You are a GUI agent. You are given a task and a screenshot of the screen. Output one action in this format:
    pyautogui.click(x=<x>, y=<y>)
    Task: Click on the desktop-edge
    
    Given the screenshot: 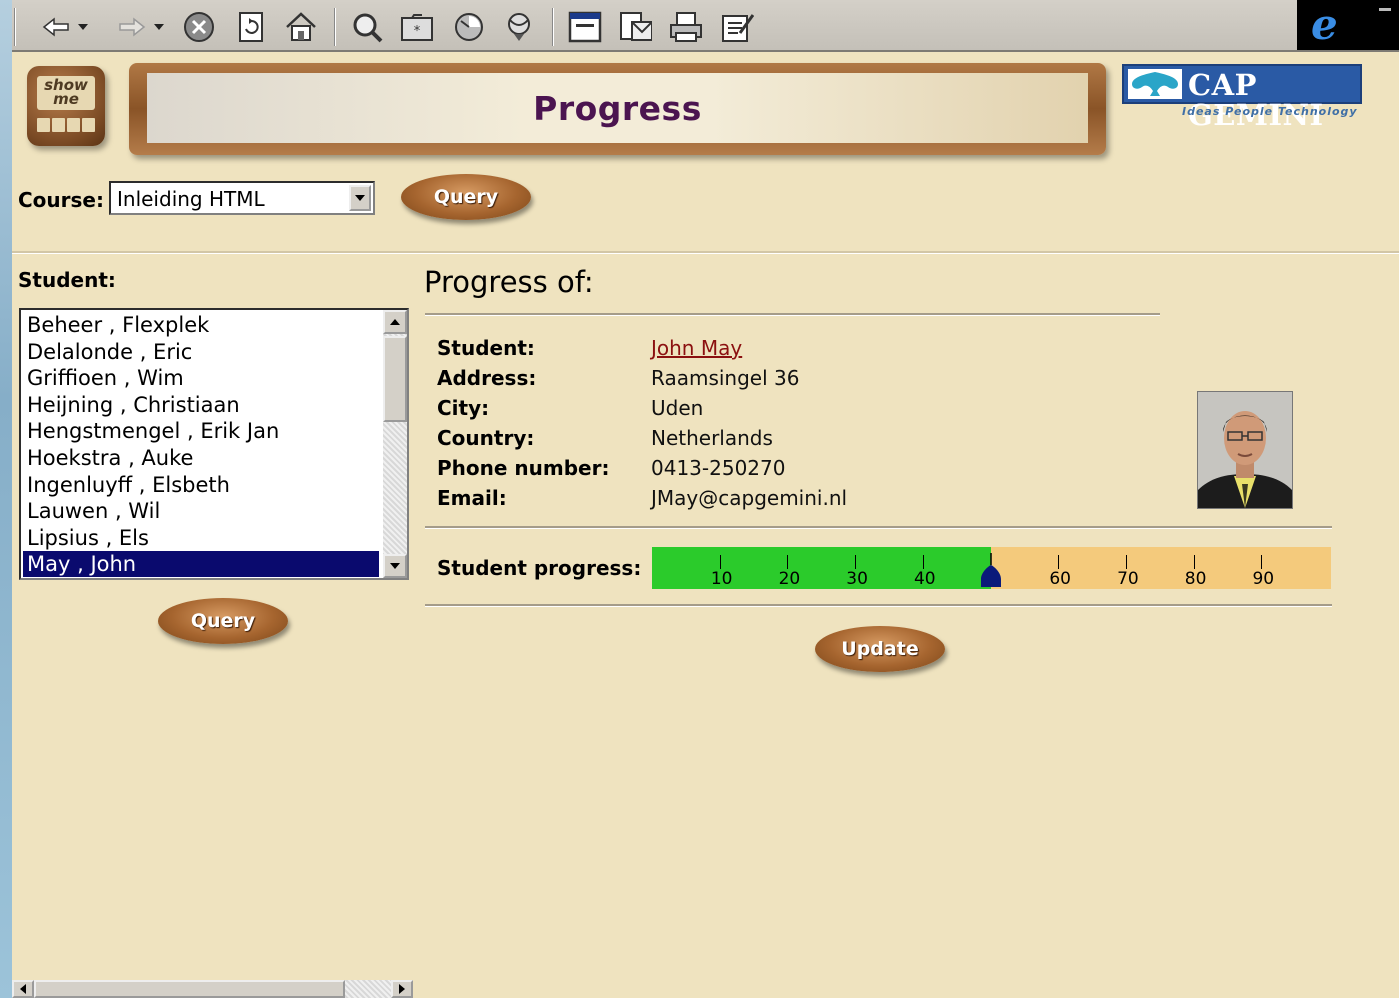 What is the action you would take?
    pyautogui.click(x=6, y=499)
    